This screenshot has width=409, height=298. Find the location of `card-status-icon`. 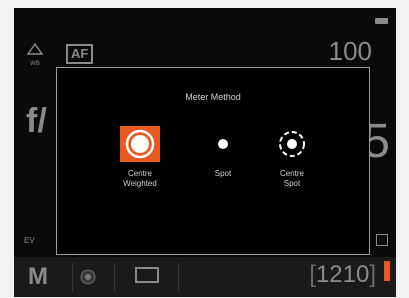

card-status-icon is located at coordinates (387, 271).